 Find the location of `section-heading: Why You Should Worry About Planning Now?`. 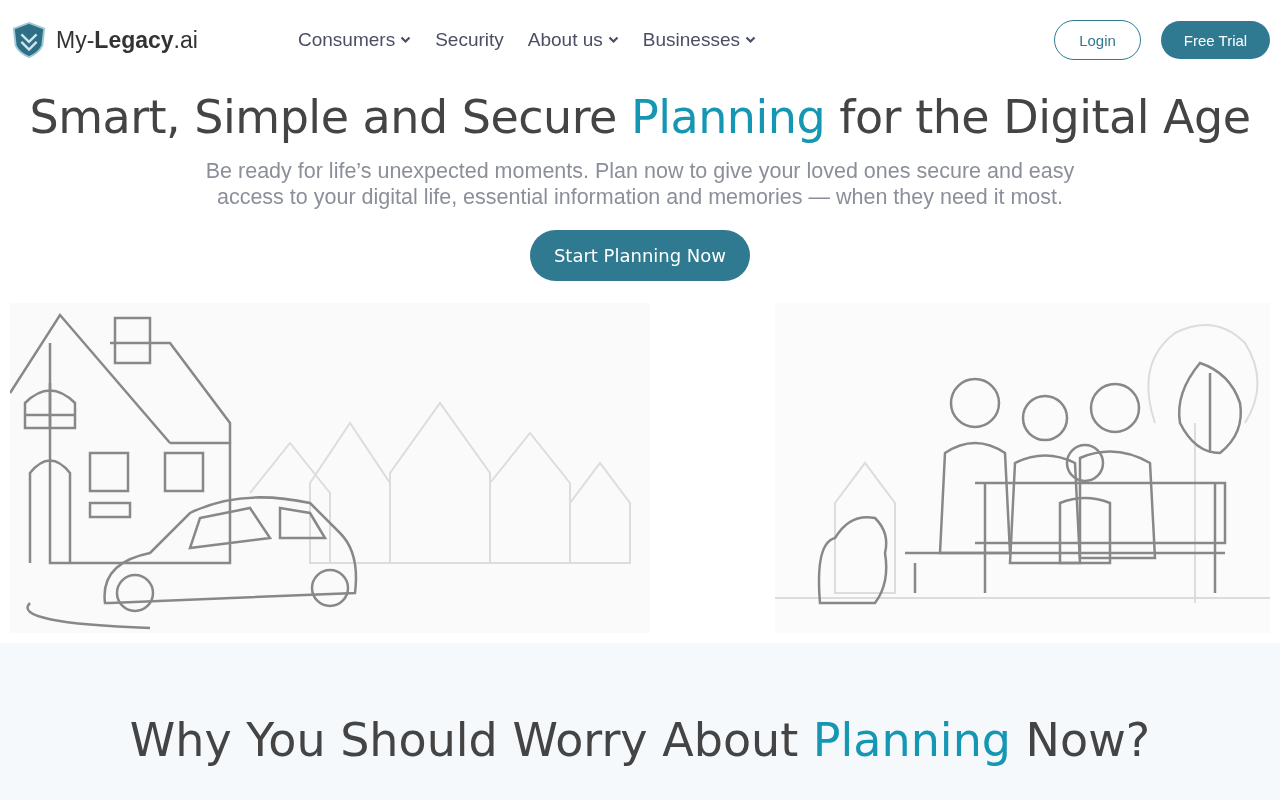

section-heading: Why You Should Worry About Planning Now? is located at coordinates (640, 741).